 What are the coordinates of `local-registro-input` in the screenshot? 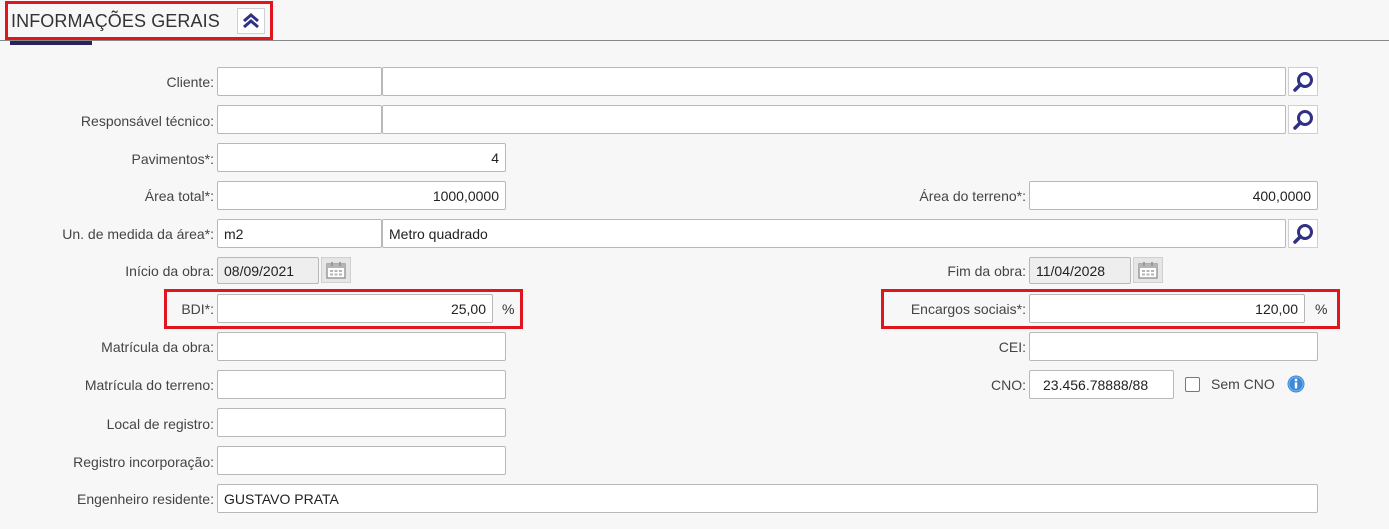 It's located at (361, 422).